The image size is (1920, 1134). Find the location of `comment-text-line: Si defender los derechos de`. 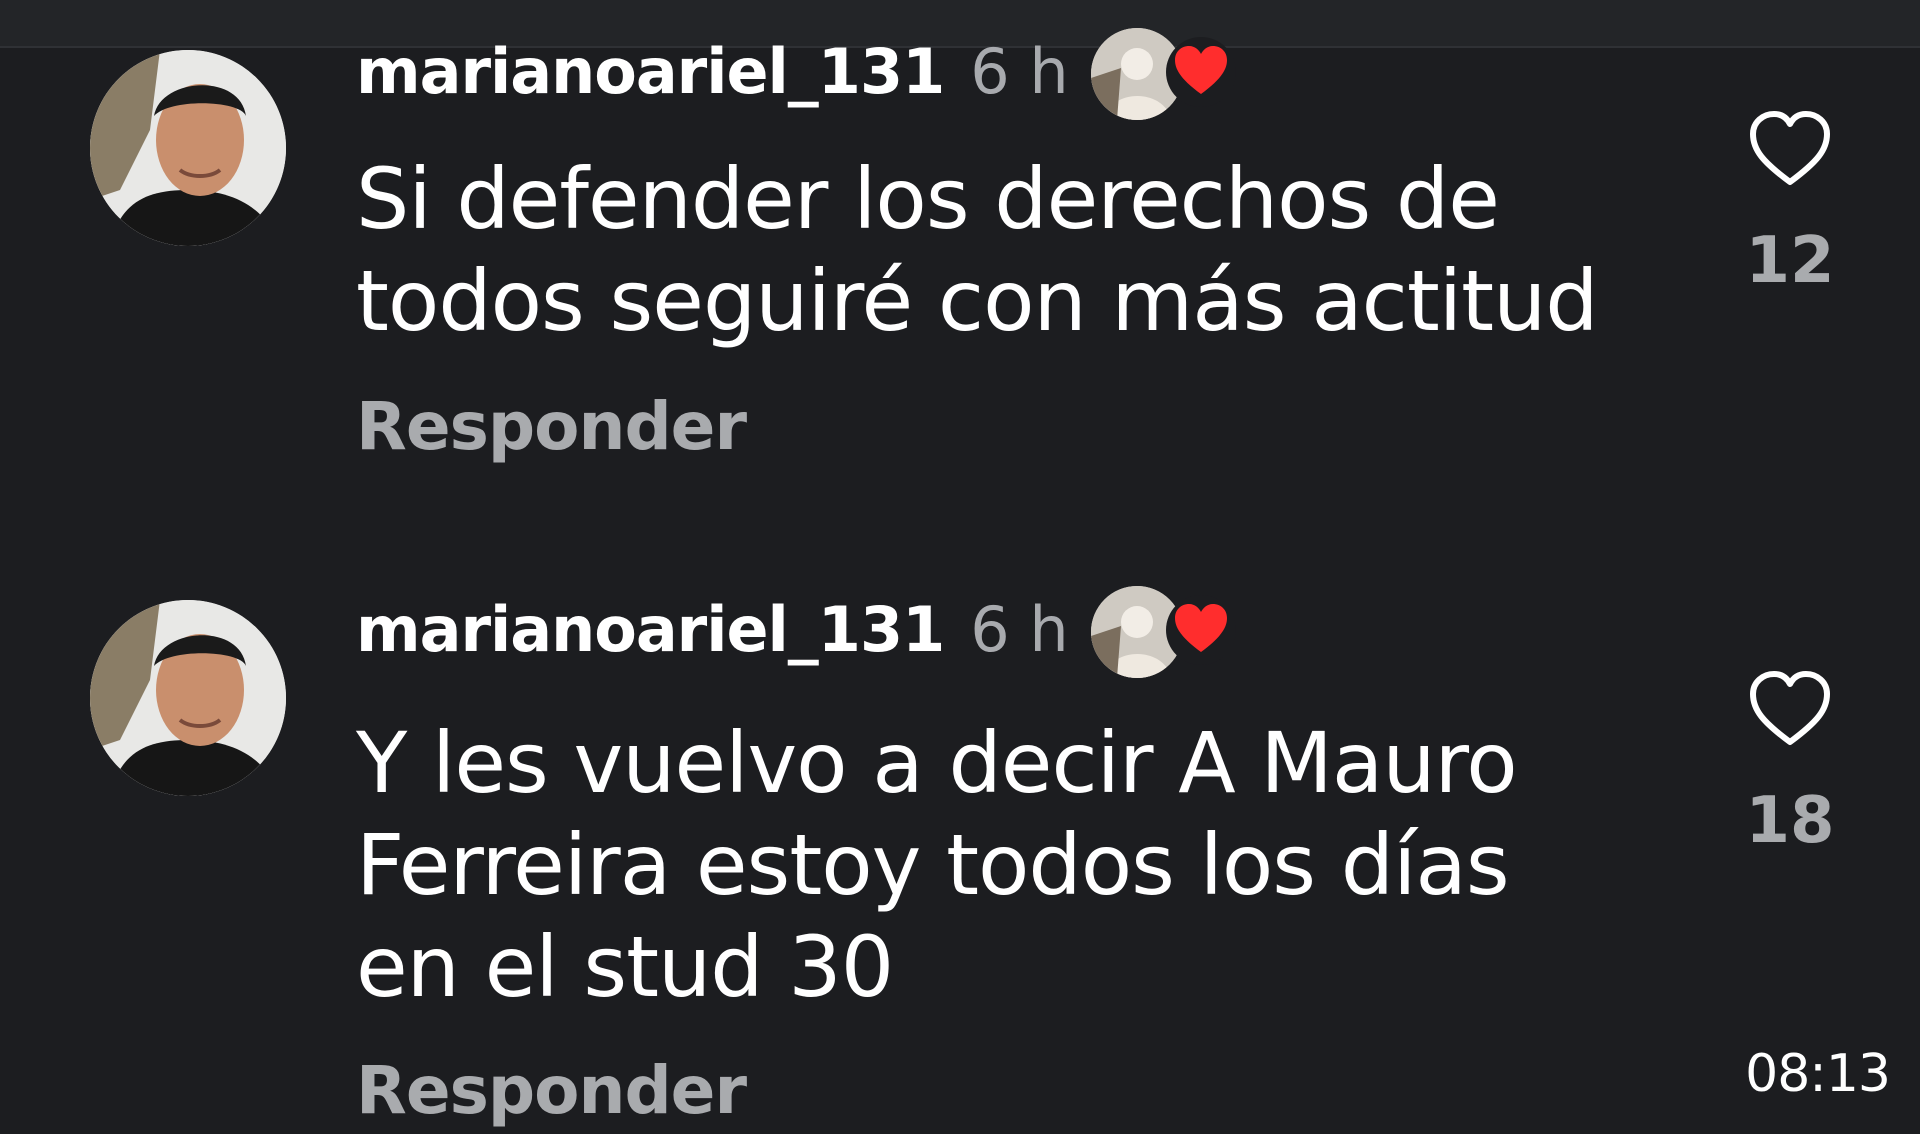

comment-text-line: Si defender los derechos de is located at coordinates (928, 199).